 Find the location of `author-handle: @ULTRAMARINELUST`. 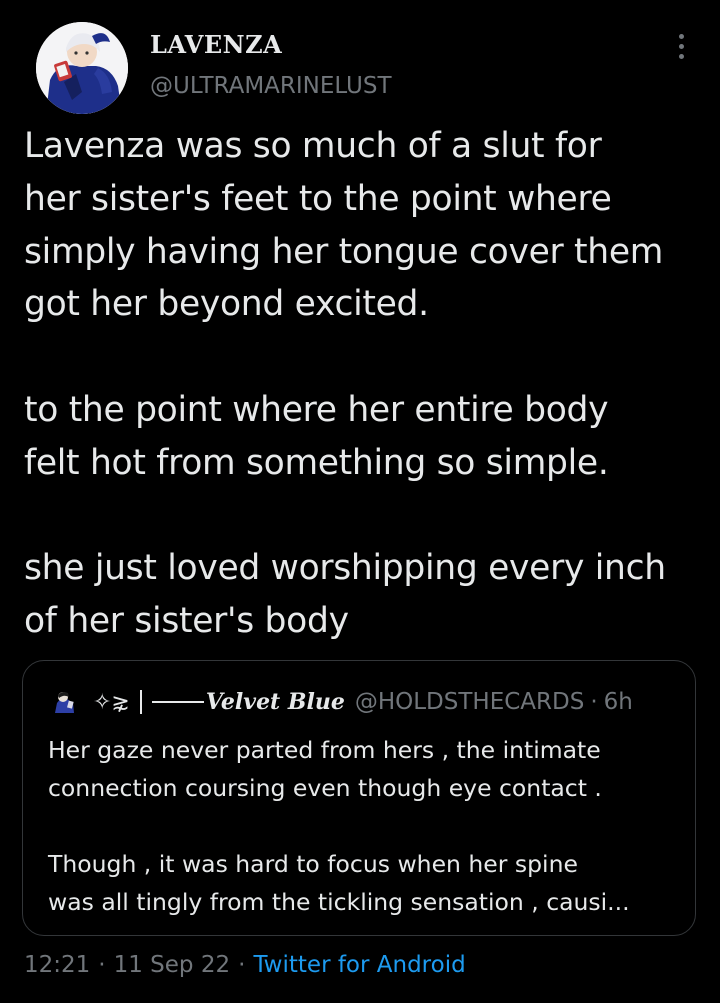

author-handle: @ULTRAMARINELUST is located at coordinates (271, 86).